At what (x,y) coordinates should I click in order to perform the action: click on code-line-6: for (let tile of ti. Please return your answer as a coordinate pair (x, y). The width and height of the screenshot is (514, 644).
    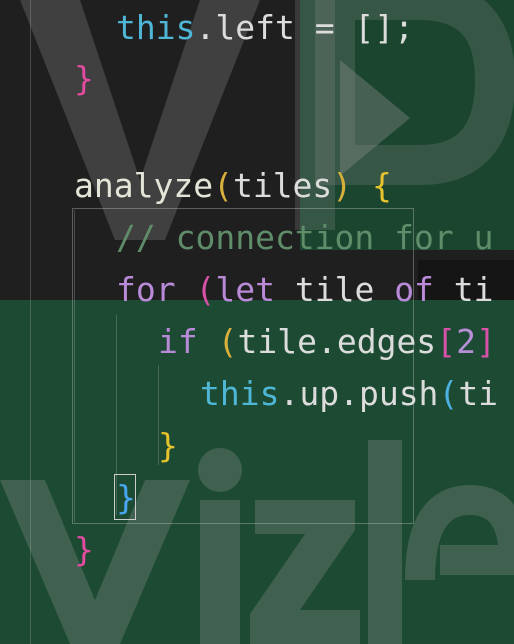
    Looking at the image, I should click on (305, 289).